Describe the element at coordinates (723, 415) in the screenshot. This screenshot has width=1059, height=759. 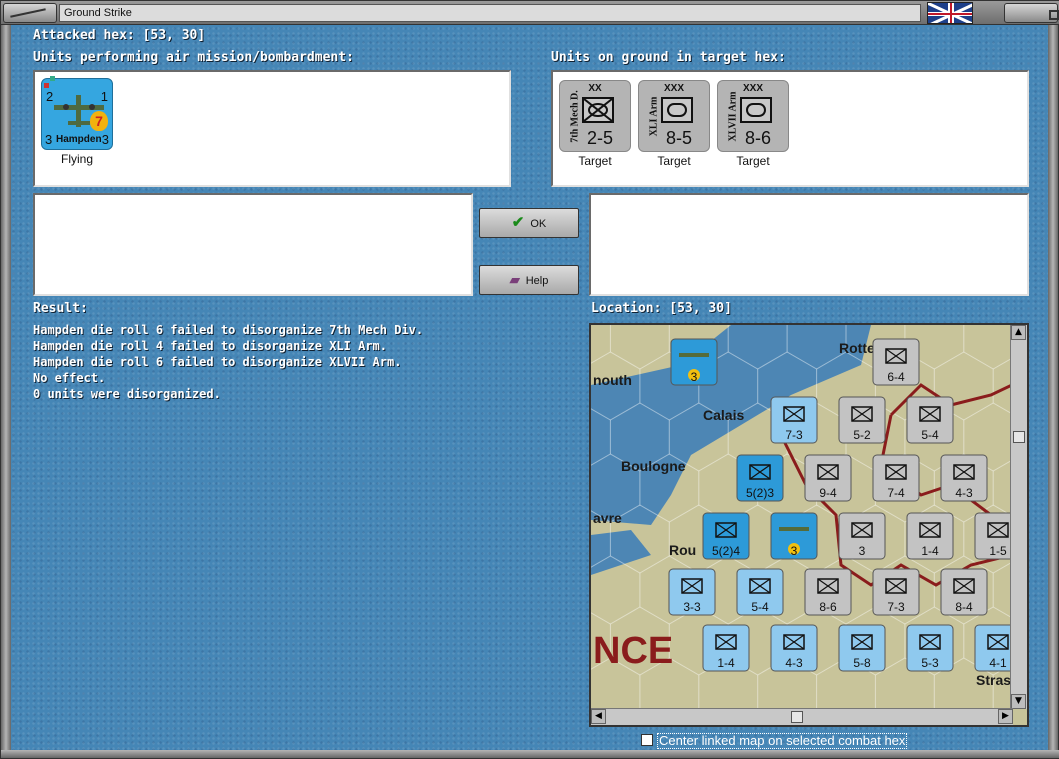
I see `map-place-label: Calais` at that location.